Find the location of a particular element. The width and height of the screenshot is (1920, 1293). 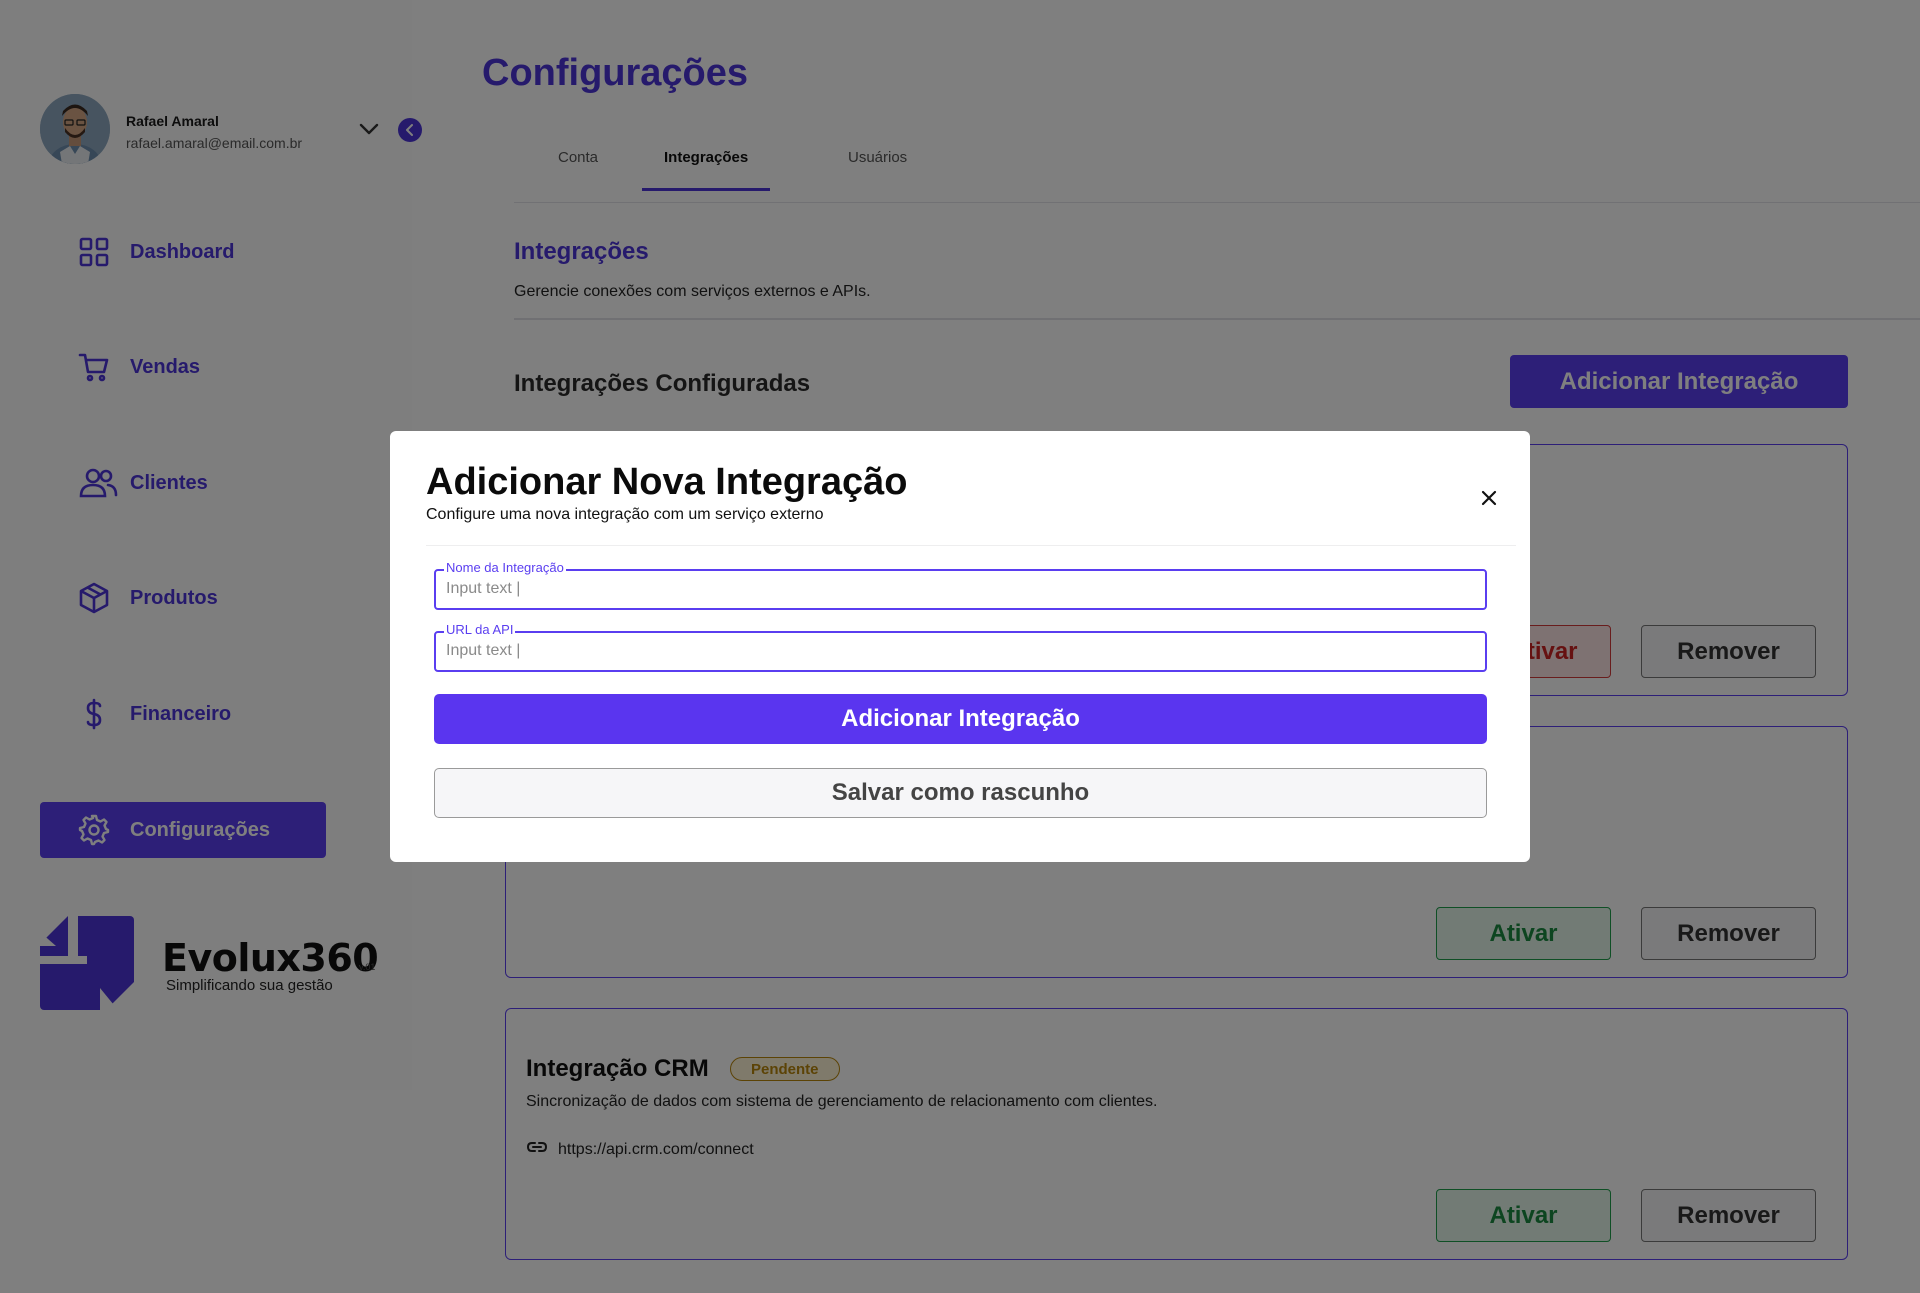

modal-title: Adicionar Nova Integração is located at coordinates (667, 482).